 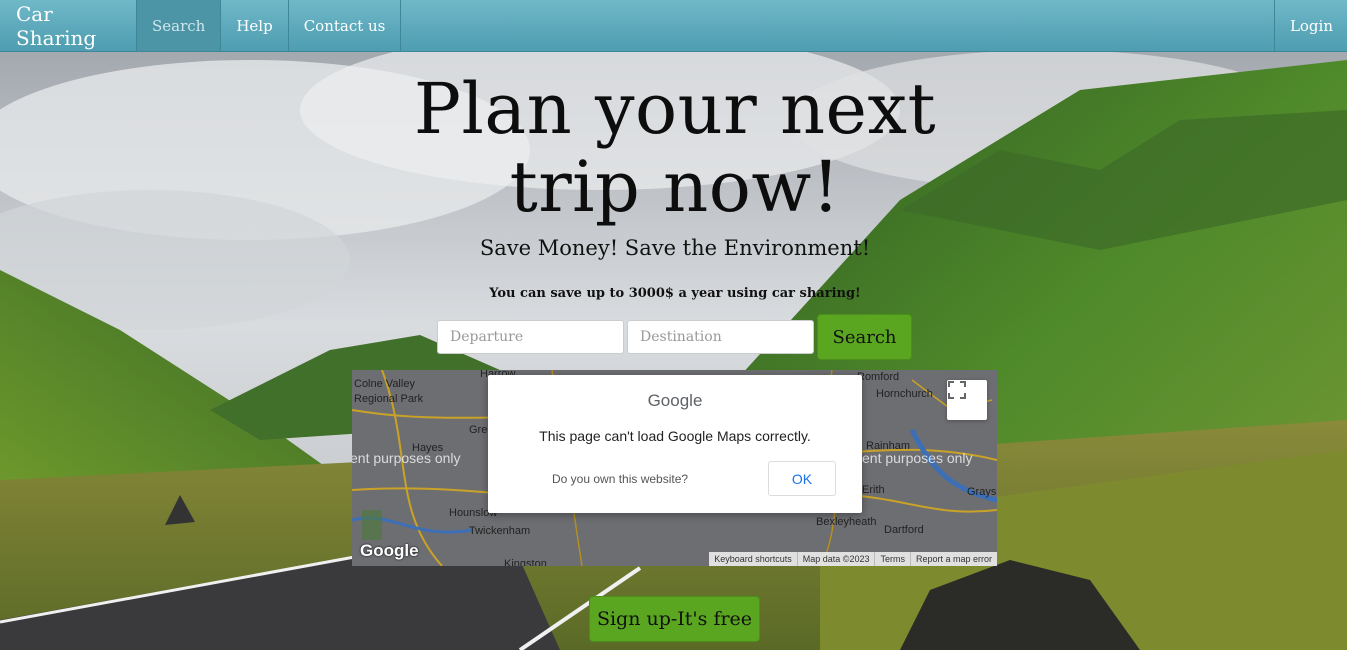 What do you see at coordinates (384, 384) in the screenshot?
I see `map-place-colne-valley: Colne Valley` at bounding box center [384, 384].